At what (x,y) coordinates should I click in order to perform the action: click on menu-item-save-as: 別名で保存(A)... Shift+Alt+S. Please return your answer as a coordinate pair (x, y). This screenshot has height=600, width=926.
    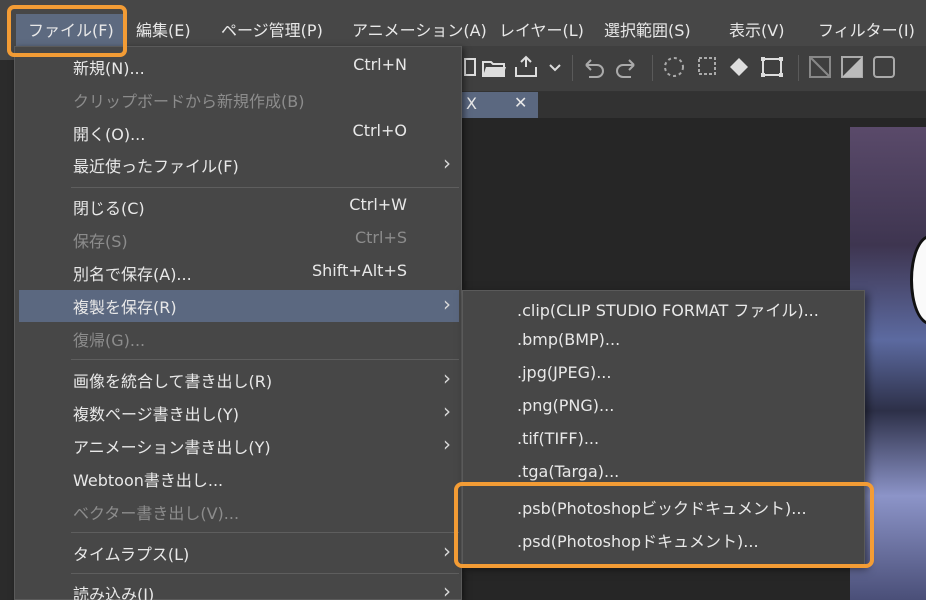
    Looking at the image, I should click on (239, 273).